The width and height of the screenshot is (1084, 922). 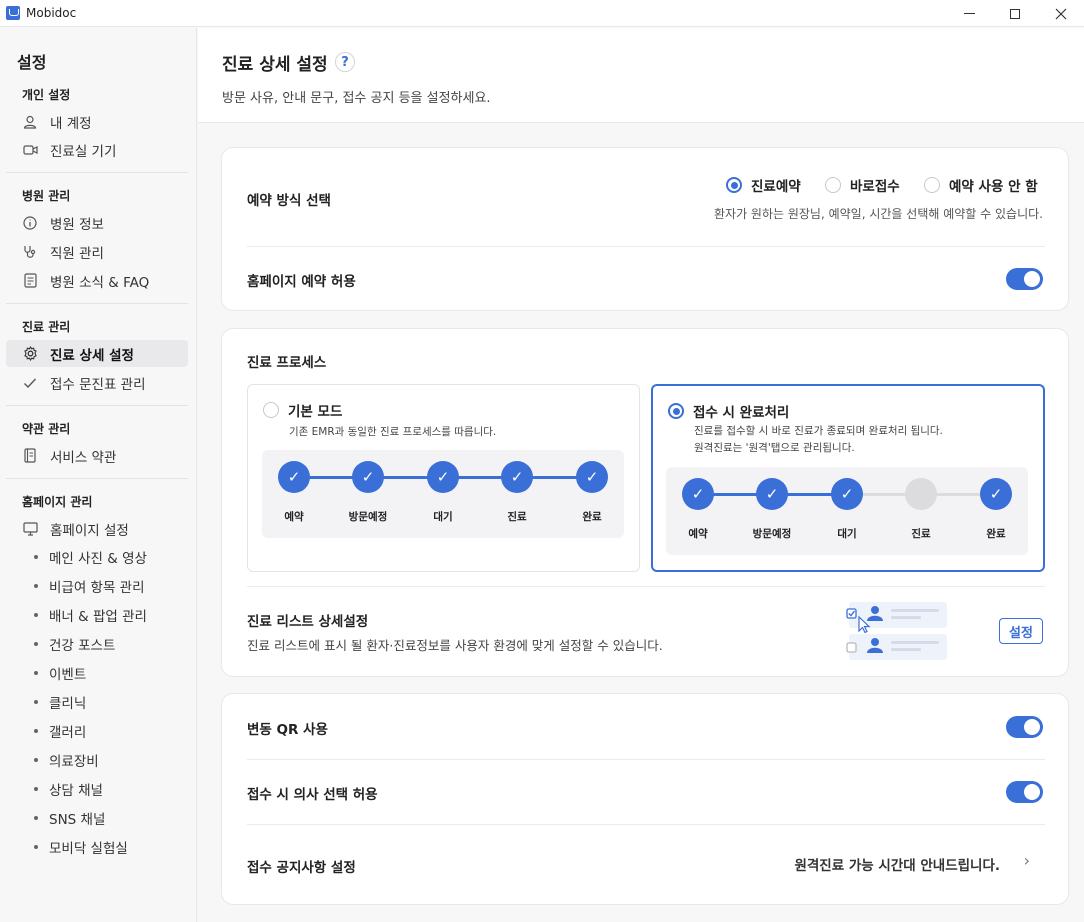 What do you see at coordinates (301, 282) in the screenshot?
I see `homepage-reservation-label: 홈페이지 예약 허용` at bounding box center [301, 282].